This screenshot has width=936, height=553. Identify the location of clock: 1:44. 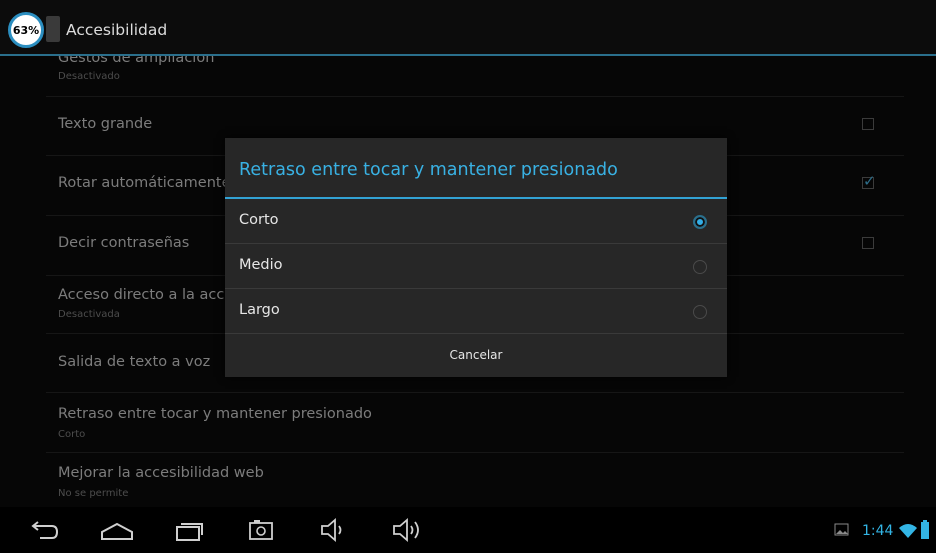
(877, 531).